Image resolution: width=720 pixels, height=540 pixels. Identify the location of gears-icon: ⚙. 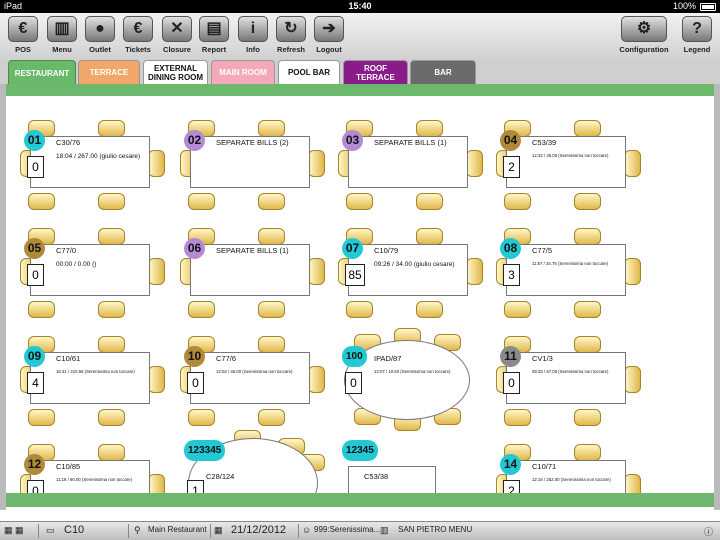
(644, 29).